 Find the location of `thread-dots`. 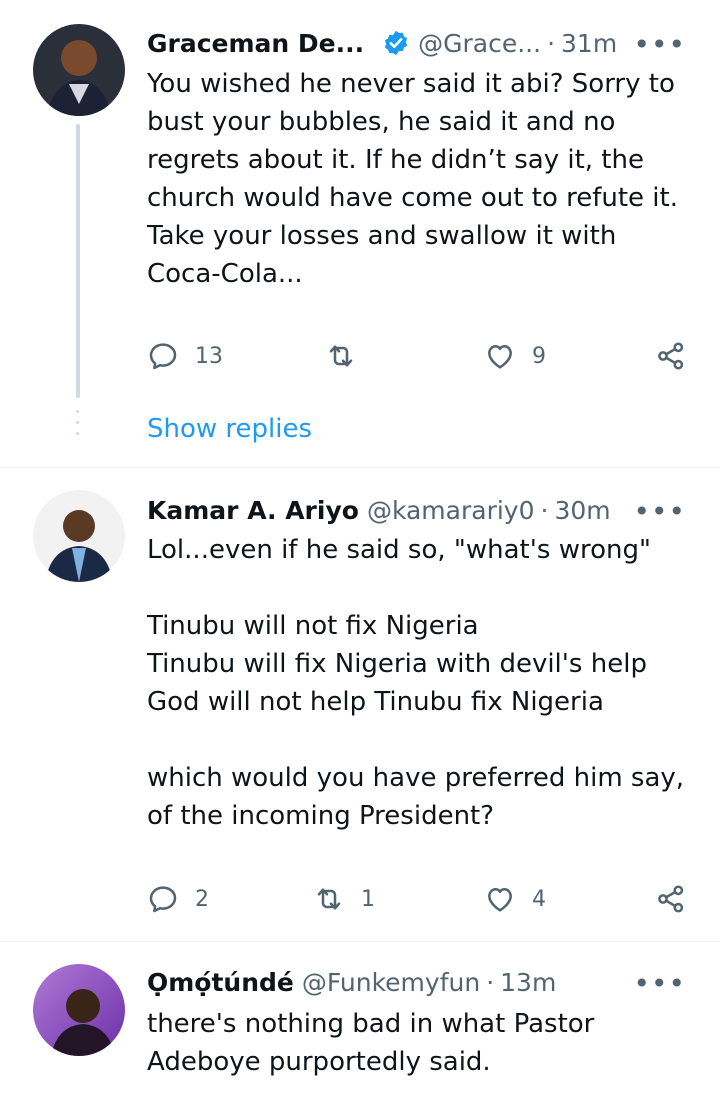

thread-dots is located at coordinates (77, 426).